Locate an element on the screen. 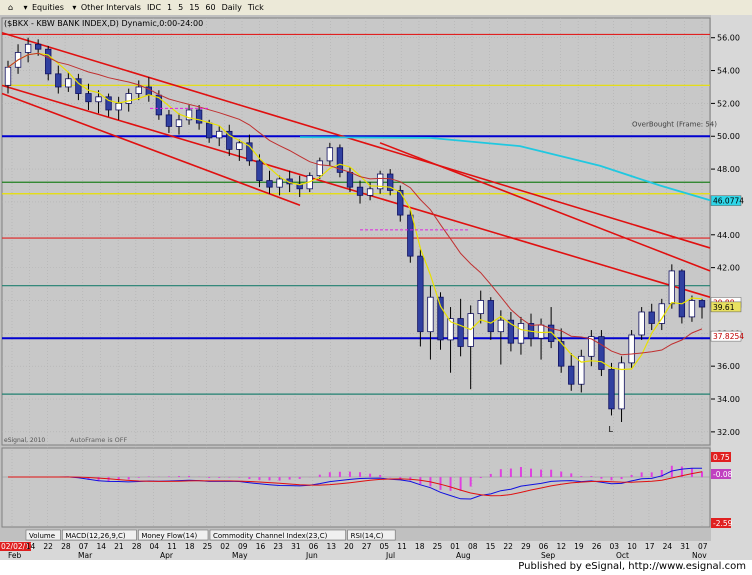 The width and height of the screenshot is (752, 575). x-tick-label: 15 is located at coordinates (491, 546).